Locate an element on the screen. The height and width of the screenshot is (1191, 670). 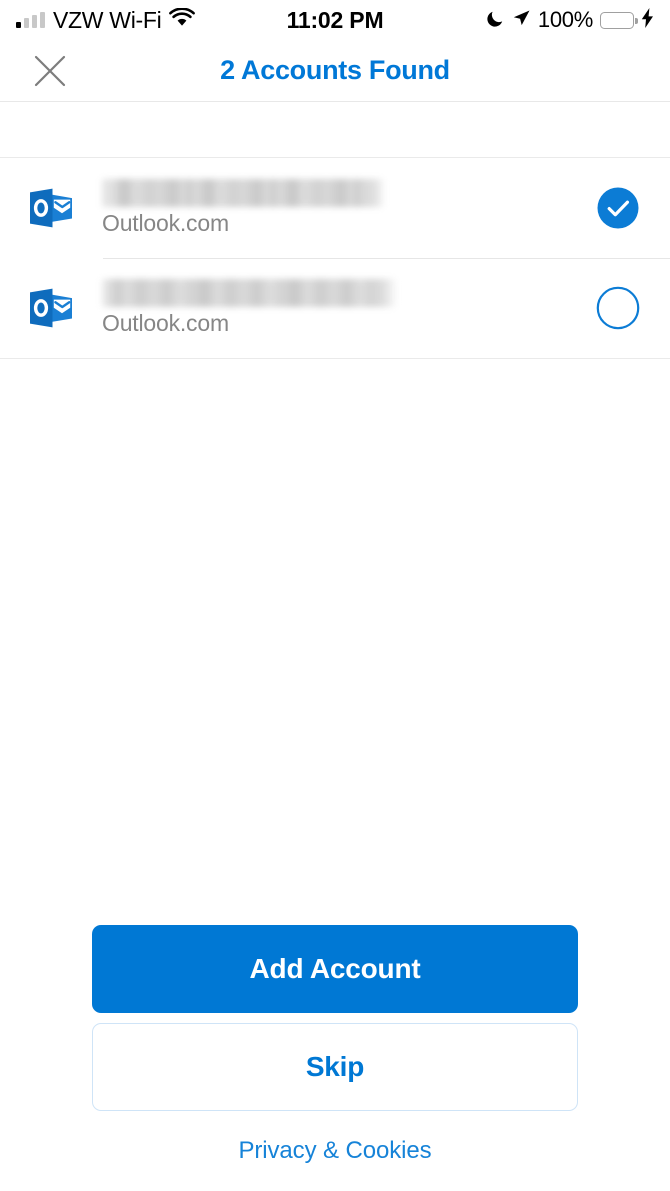
do-not-disturb-moon-icon is located at coordinates (495, 20).